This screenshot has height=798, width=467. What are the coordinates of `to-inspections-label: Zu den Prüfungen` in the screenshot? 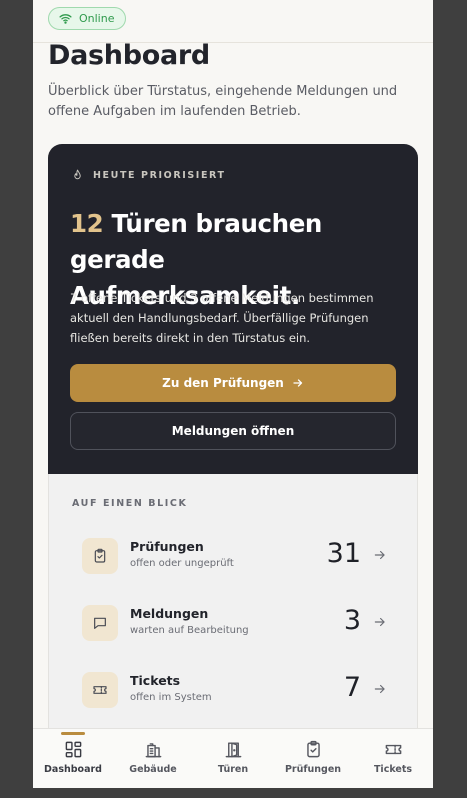 It's located at (223, 383).